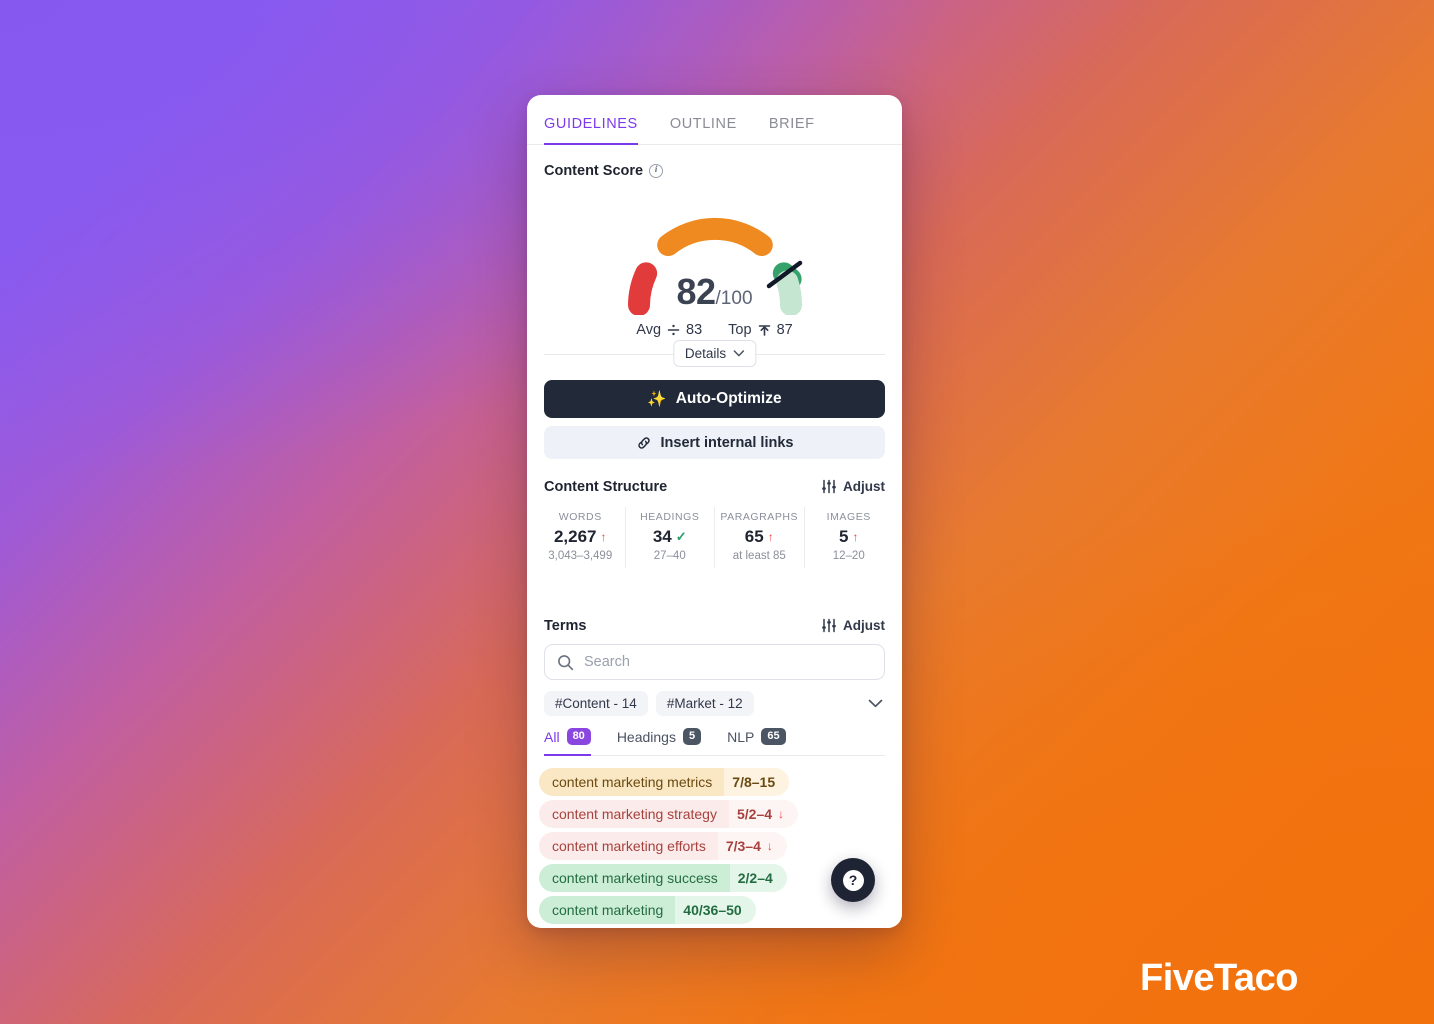  I want to click on tab-outline: OUTLINE, so click(703, 120).